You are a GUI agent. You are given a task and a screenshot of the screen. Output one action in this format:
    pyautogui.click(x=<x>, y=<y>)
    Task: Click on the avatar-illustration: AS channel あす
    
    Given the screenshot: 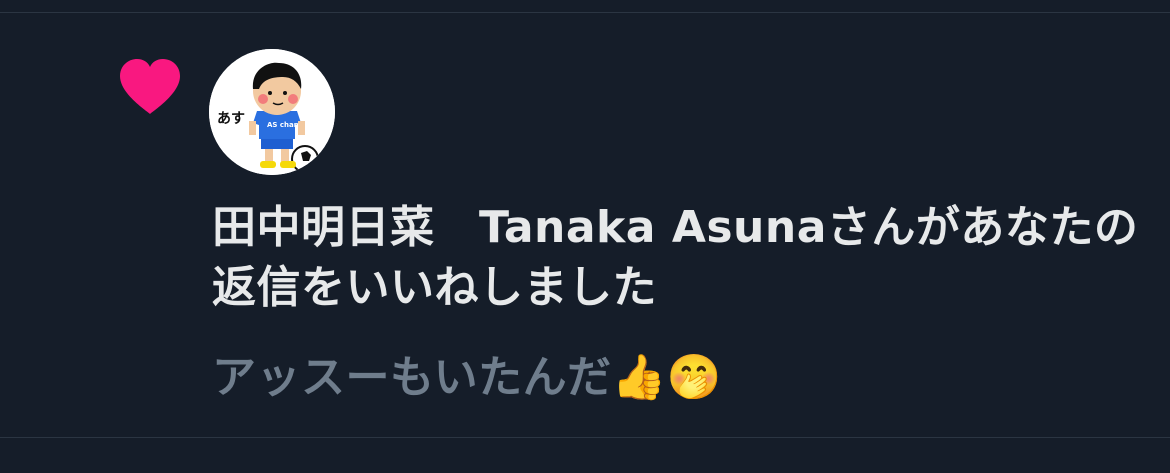 What is the action you would take?
    pyautogui.click(x=272, y=112)
    